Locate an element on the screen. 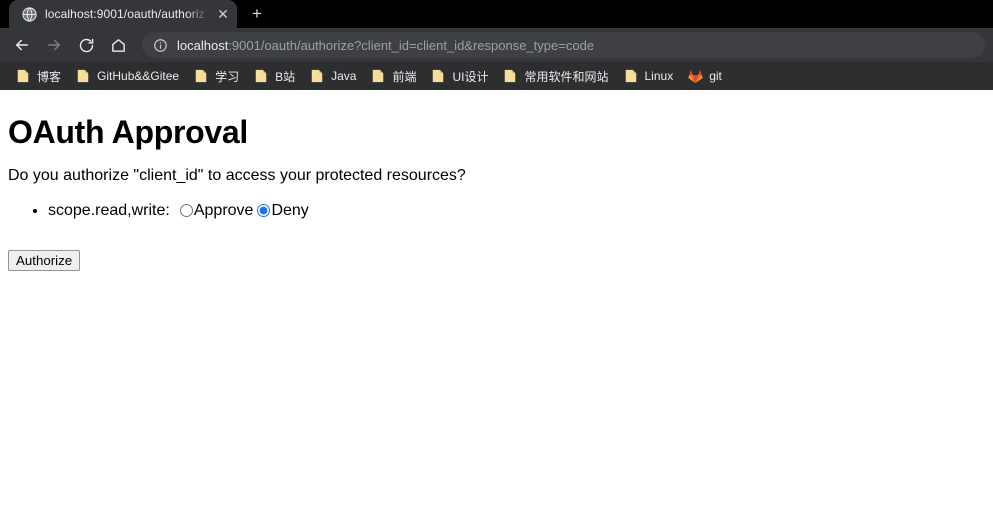 Image resolution: width=993 pixels, height=530 pixels. bookmark-item: Java is located at coordinates (332, 76).